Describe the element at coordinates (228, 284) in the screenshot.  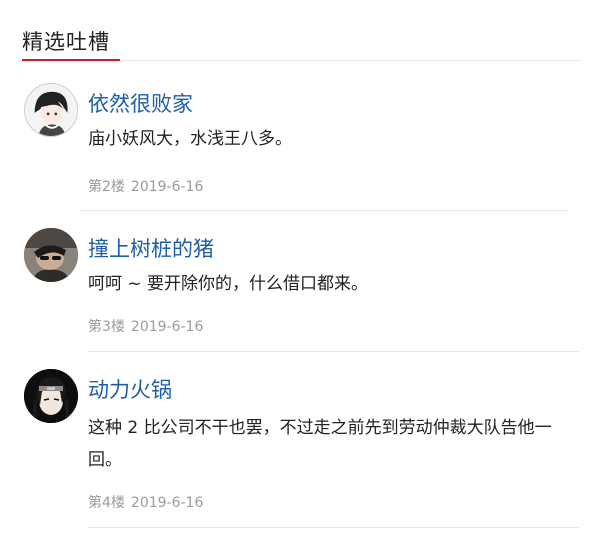
I see `comment-text: 呵呵 ~ 要开除你的，什么借口都来。` at that location.